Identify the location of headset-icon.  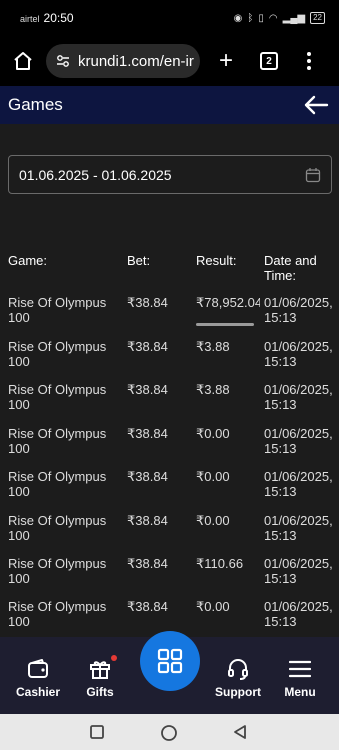
(238, 669).